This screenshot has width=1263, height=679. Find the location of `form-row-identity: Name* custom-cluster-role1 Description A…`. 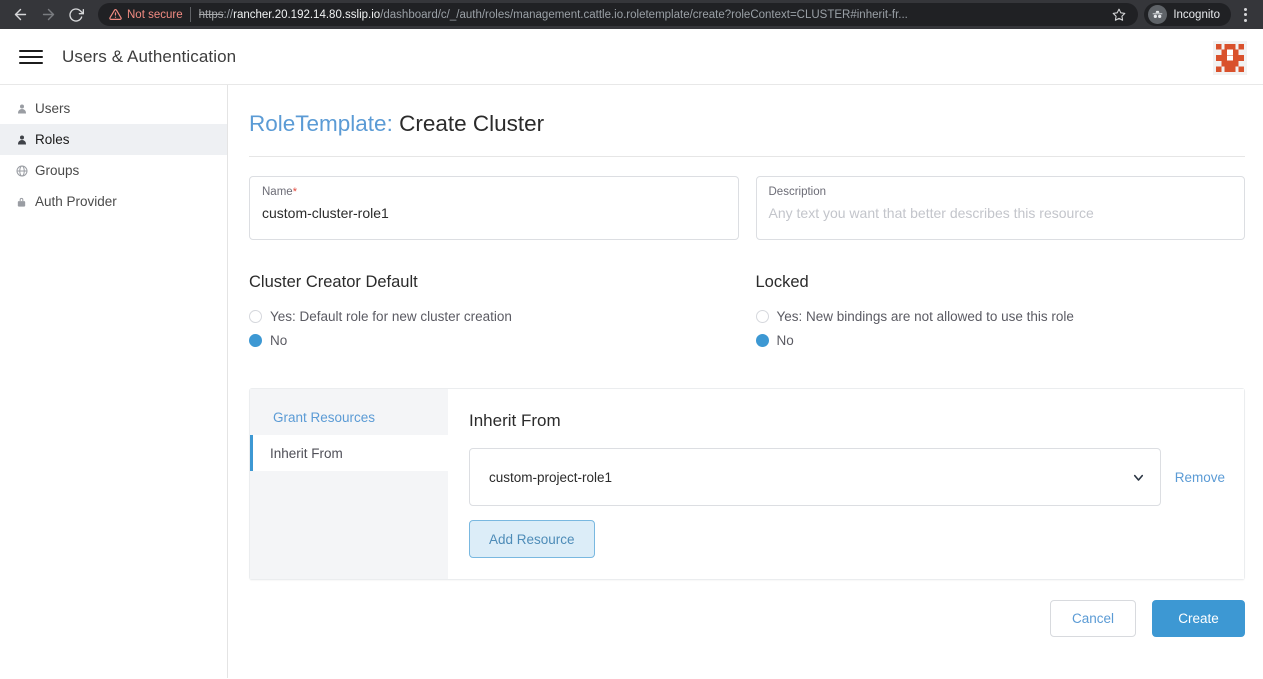

form-row-identity: Name* custom-cluster-role1 Description A… is located at coordinates (747, 208).